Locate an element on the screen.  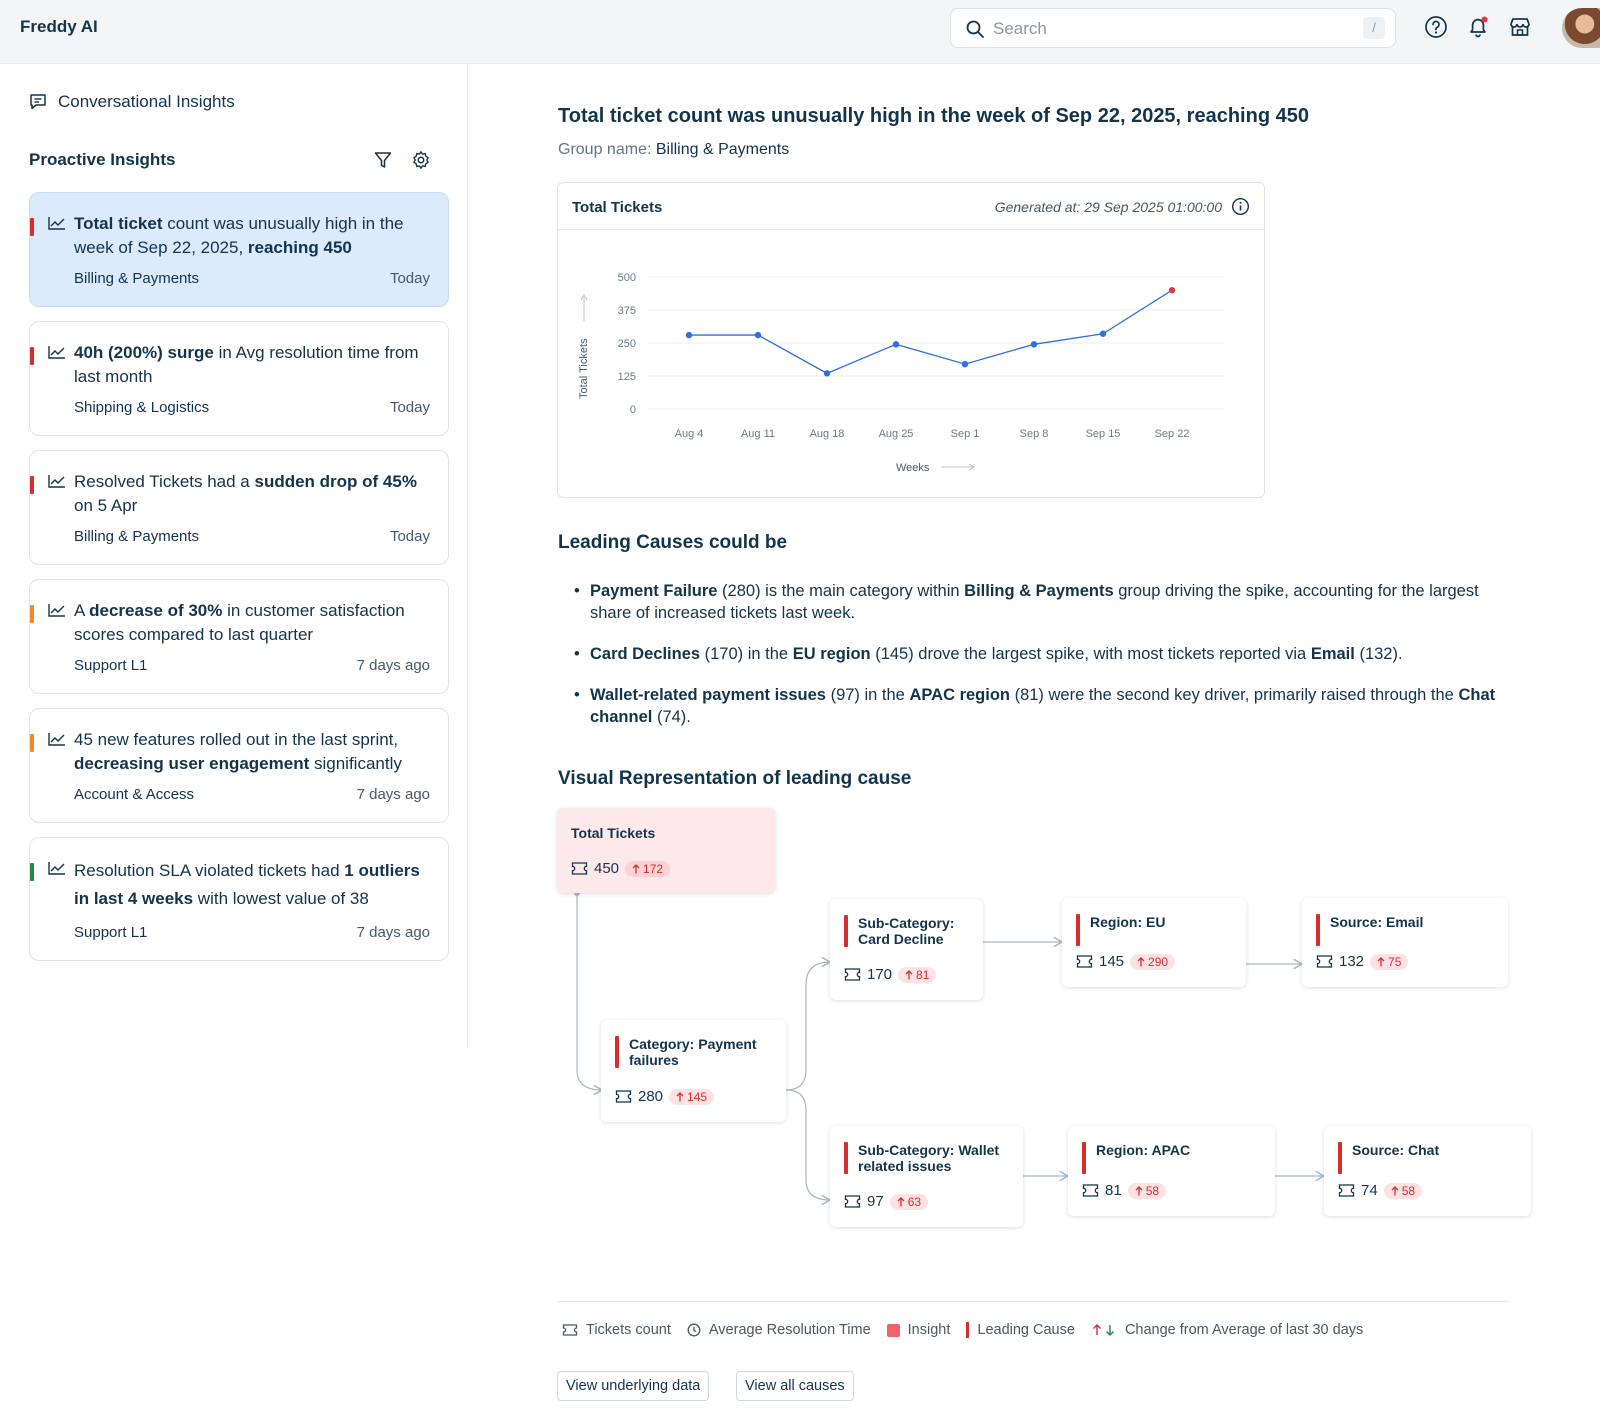
ticket-count: 74 is located at coordinates (1369, 1190).